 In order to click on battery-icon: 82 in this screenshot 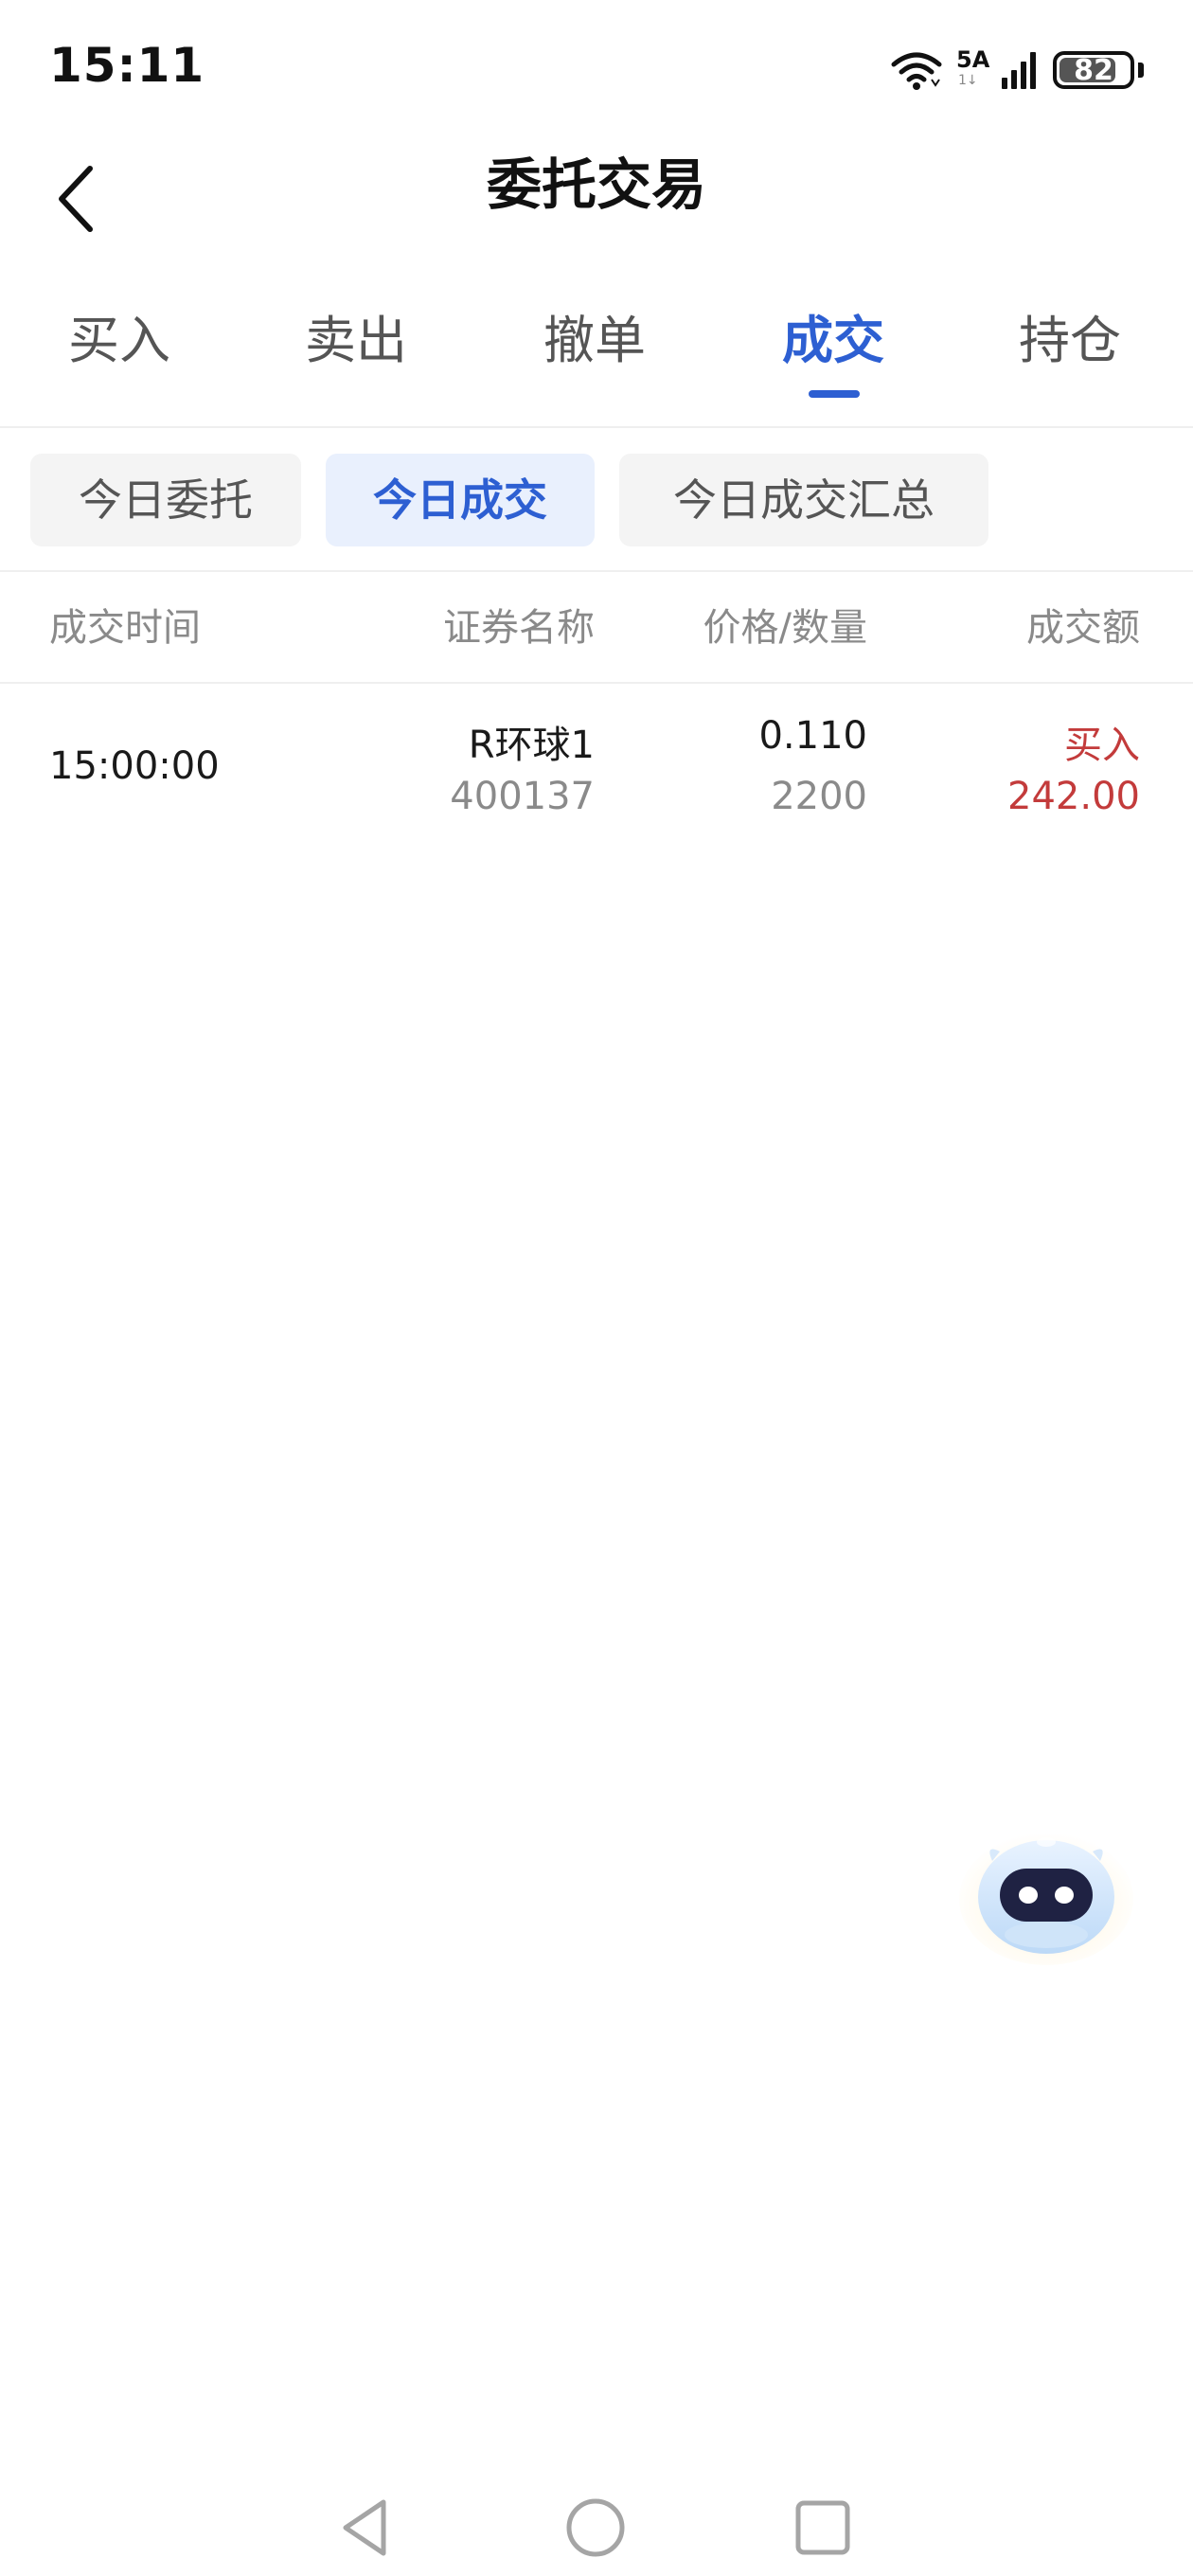, I will do `click(1093, 70)`.